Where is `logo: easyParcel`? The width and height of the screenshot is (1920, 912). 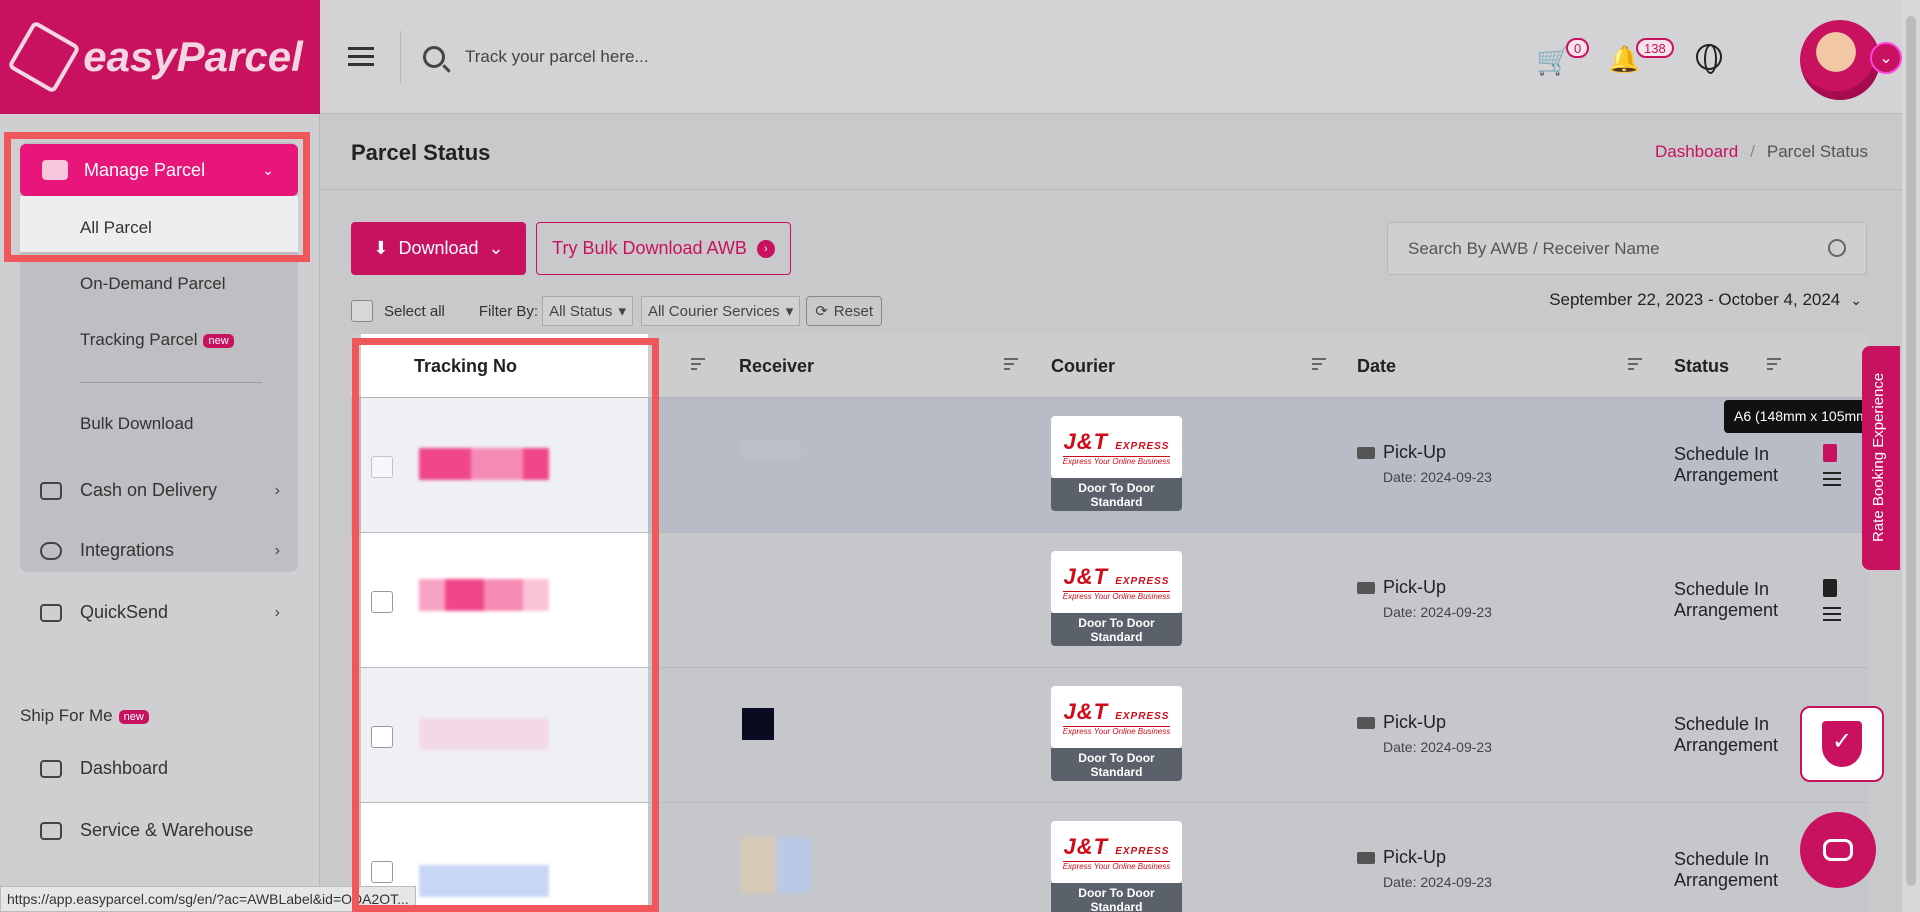 logo: easyParcel is located at coordinates (160, 57).